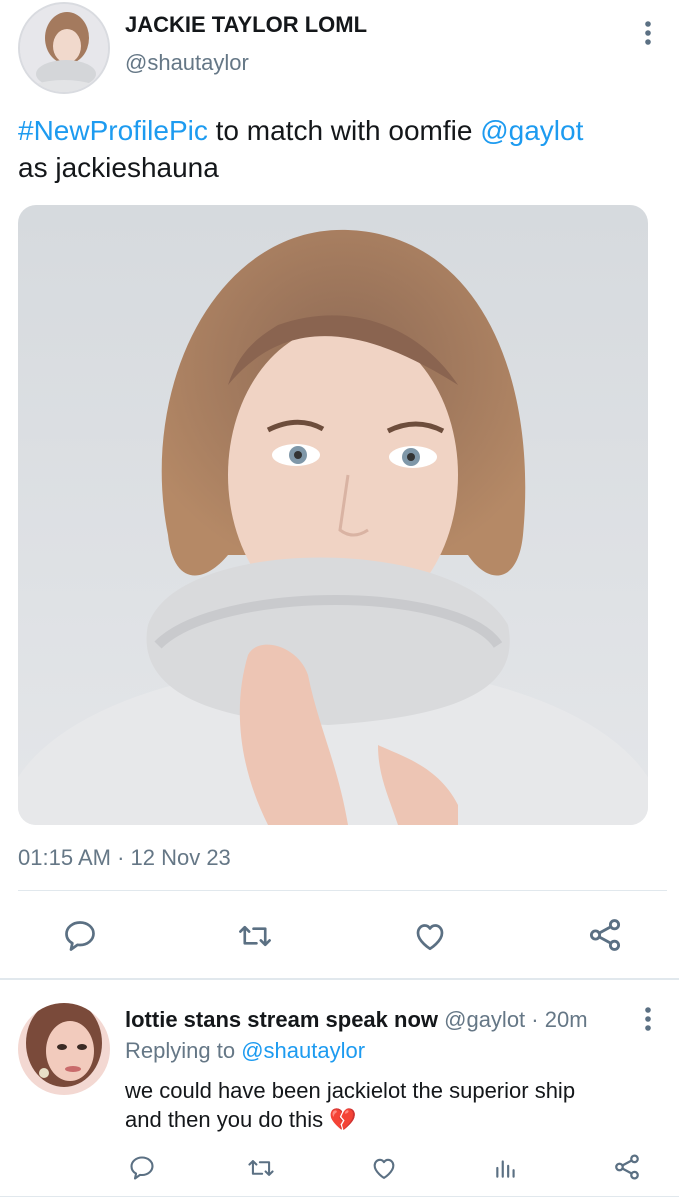  I want to click on replying-to-label: Replying to, so click(180, 1050).